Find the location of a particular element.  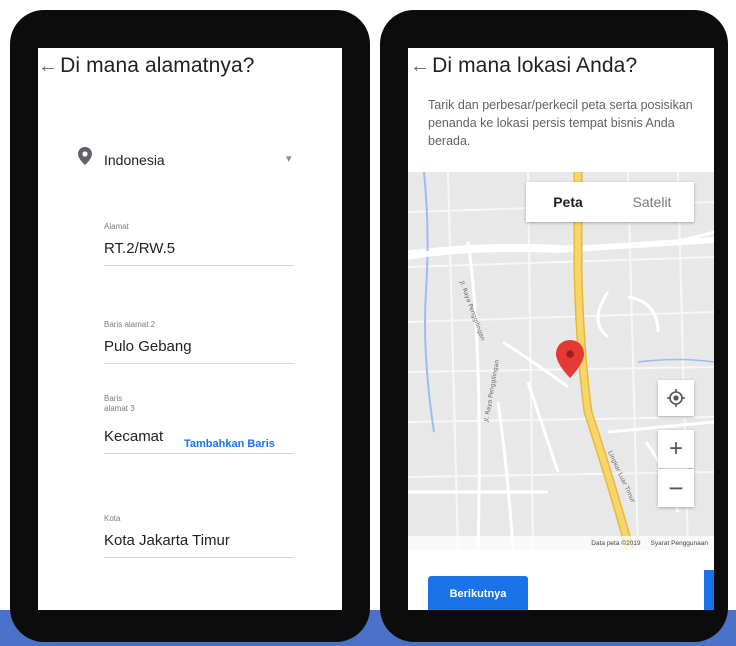

toggle-satellite-button: Satelit is located at coordinates (652, 202).